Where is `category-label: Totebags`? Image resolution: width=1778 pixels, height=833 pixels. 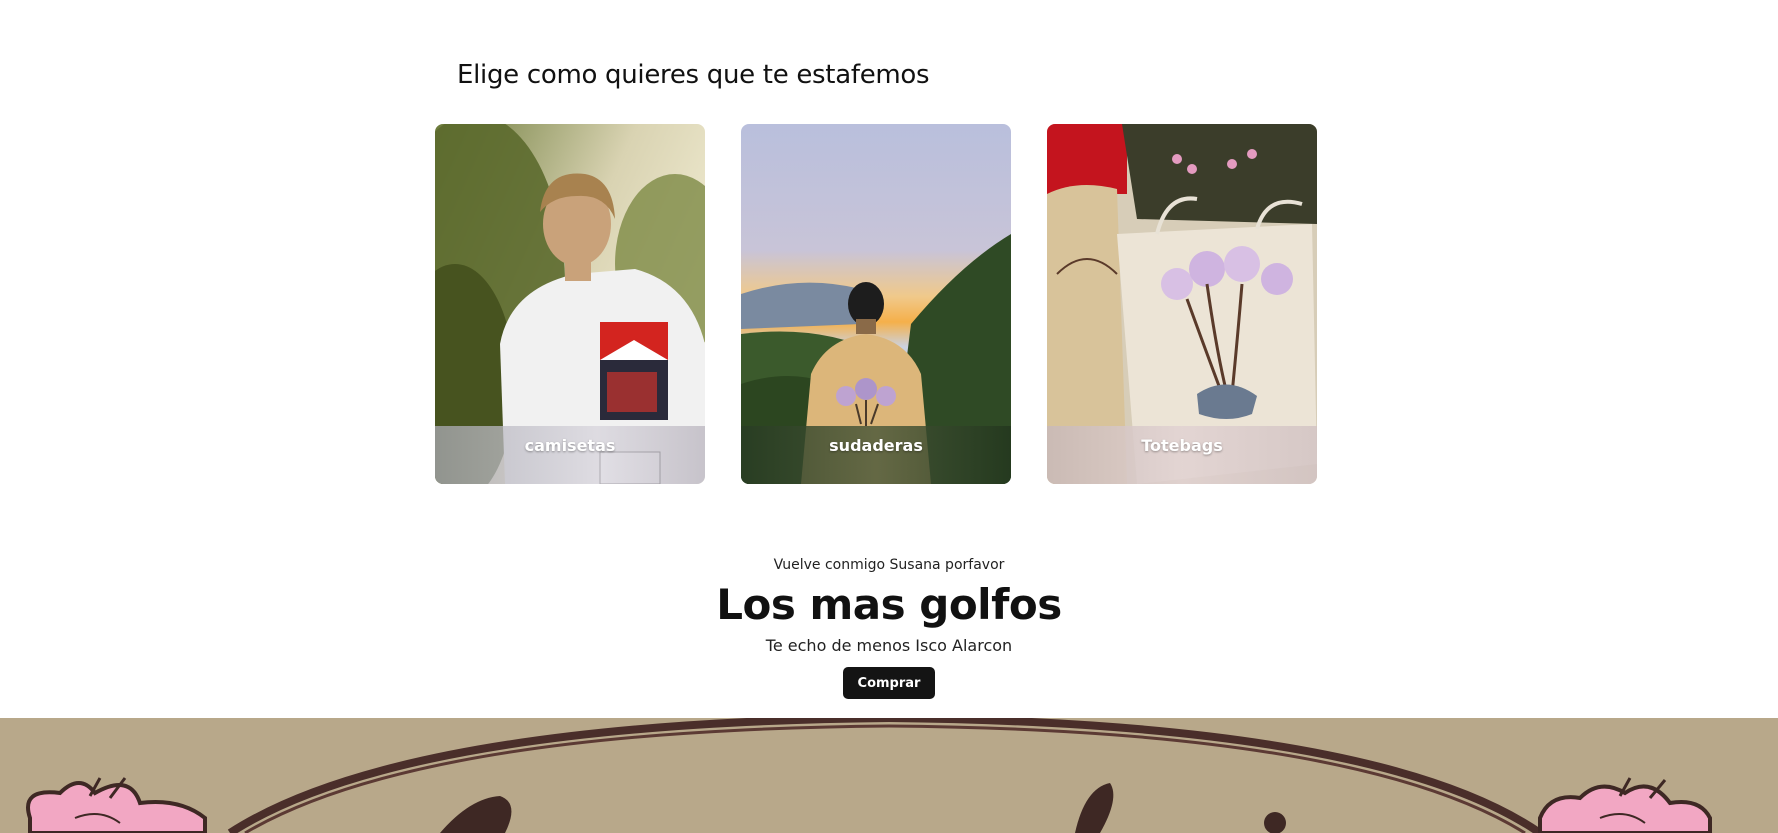 category-label: Totebags is located at coordinates (1182, 445).